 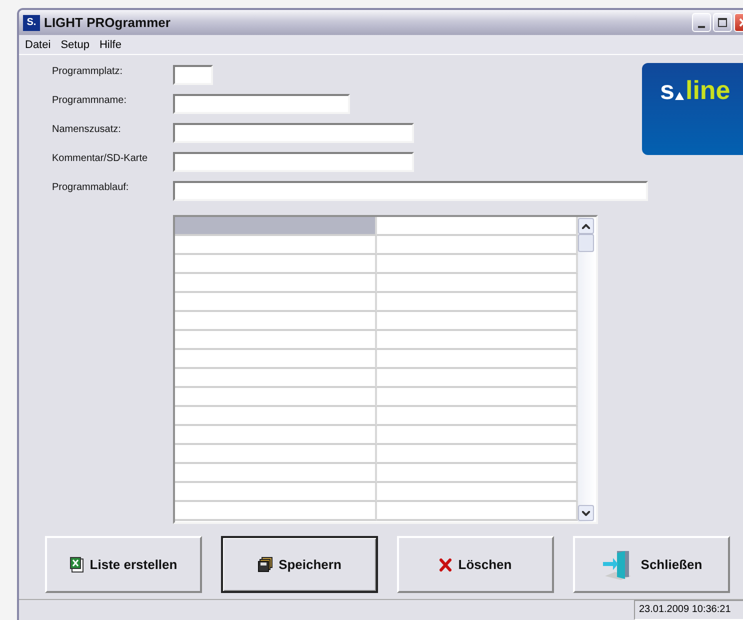 What do you see at coordinates (87, 129) in the screenshot?
I see `field-label: Namenszusatz:` at bounding box center [87, 129].